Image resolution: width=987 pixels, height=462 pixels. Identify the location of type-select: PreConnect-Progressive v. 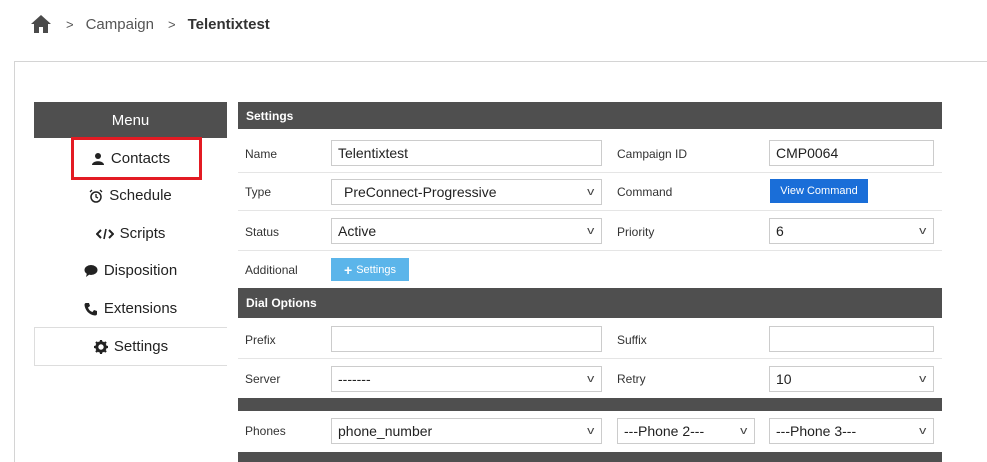
(466, 192).